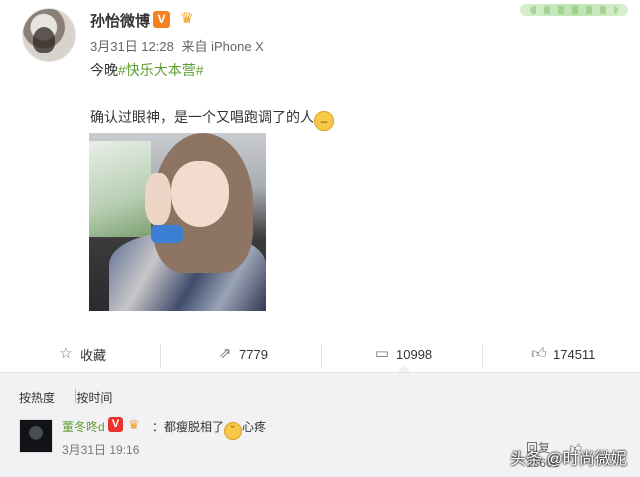 The image size is (640, 477). What do you see at coordinates (382, 353) in the screenshot?
I see `comment-icon: ▭` at bounding box center [382, 353].